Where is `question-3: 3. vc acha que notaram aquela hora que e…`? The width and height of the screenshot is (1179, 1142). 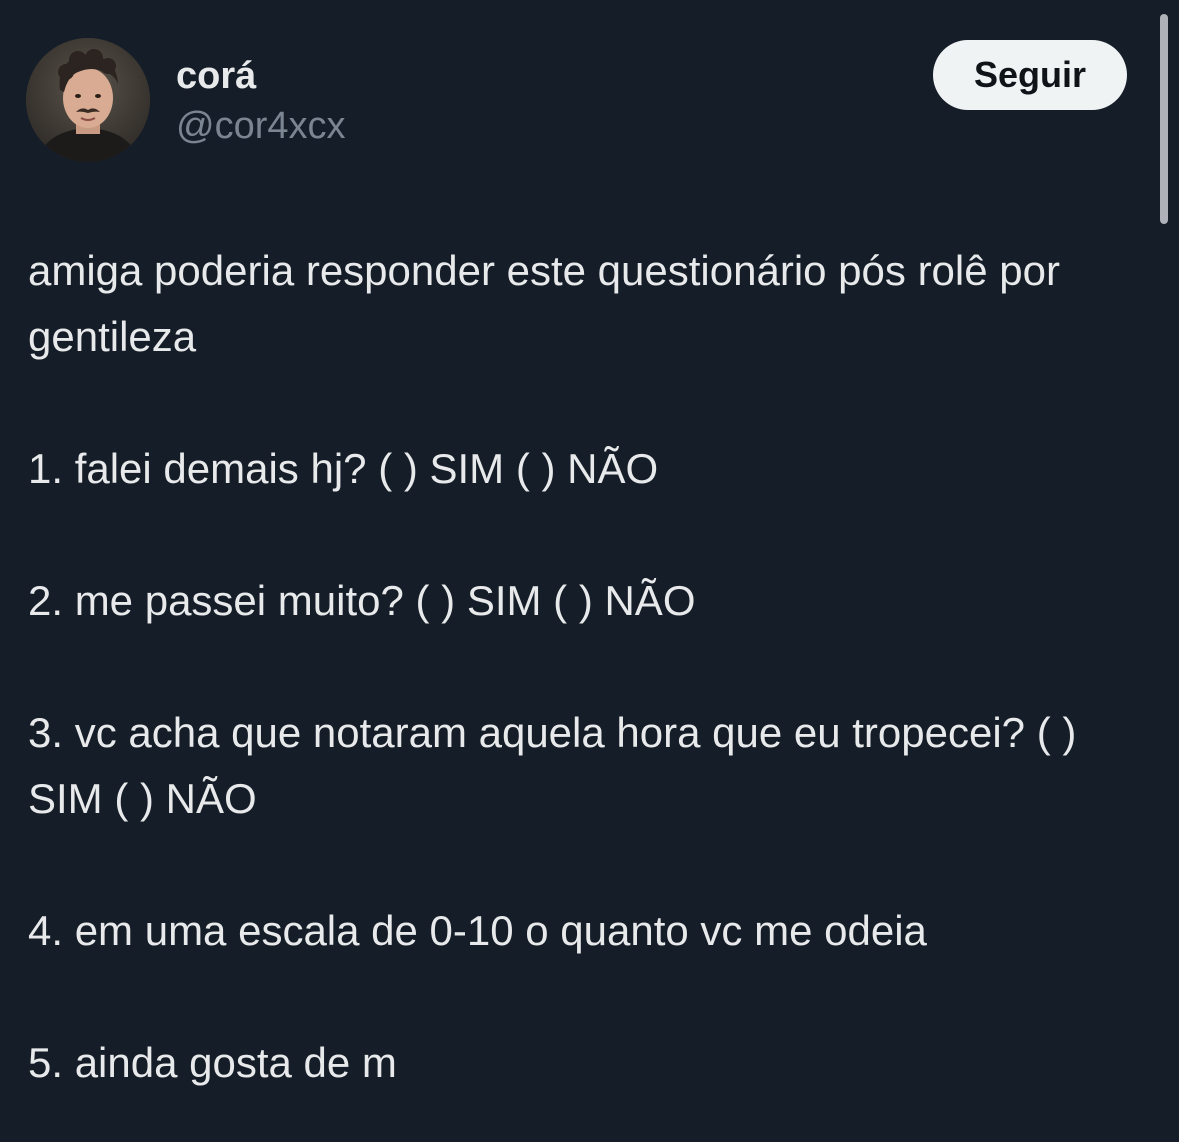
question-3: 3. vc acha que notaram aquela hora que e… is located at coordinates (558, 765).